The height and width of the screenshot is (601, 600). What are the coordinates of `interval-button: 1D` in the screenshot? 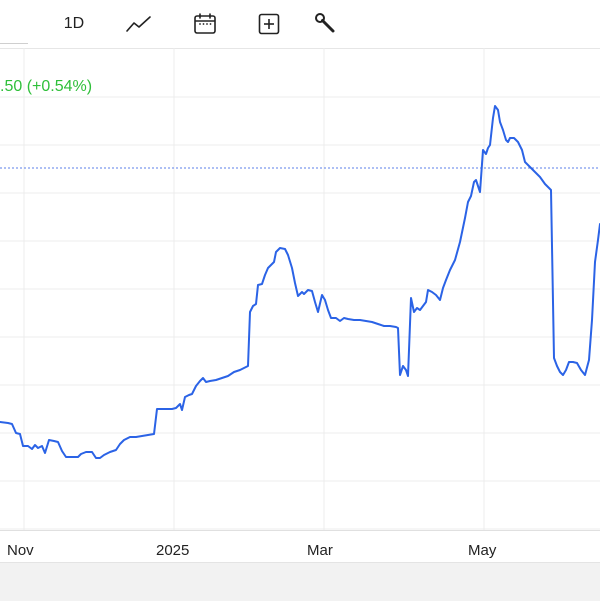 It's located at (74, 24).